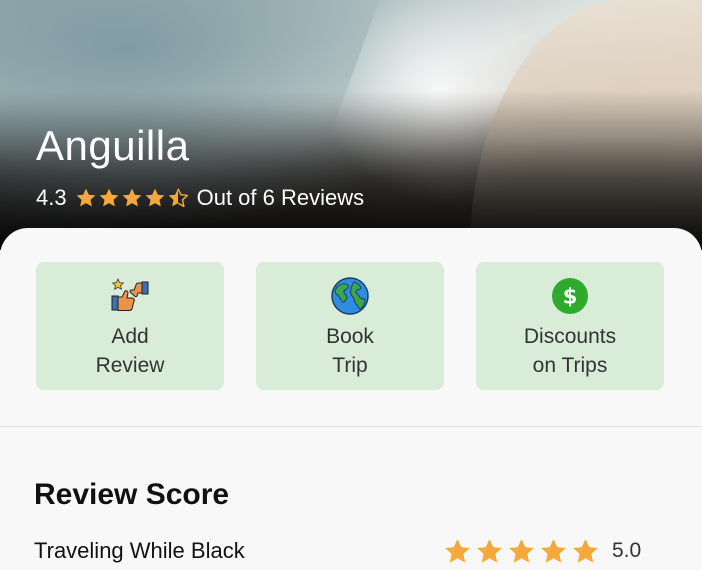  I want to click on section-divider, so click(351, 426).